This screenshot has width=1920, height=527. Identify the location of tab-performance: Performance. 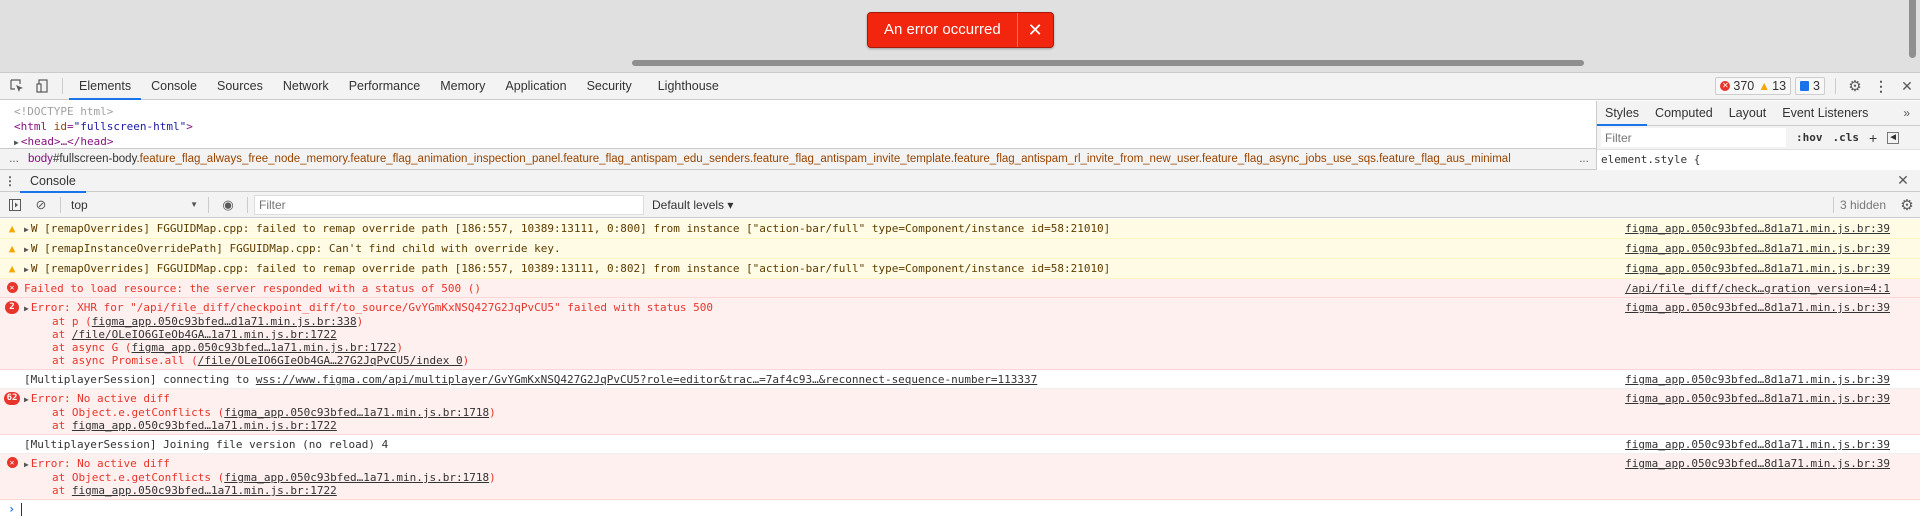
(385, 86).